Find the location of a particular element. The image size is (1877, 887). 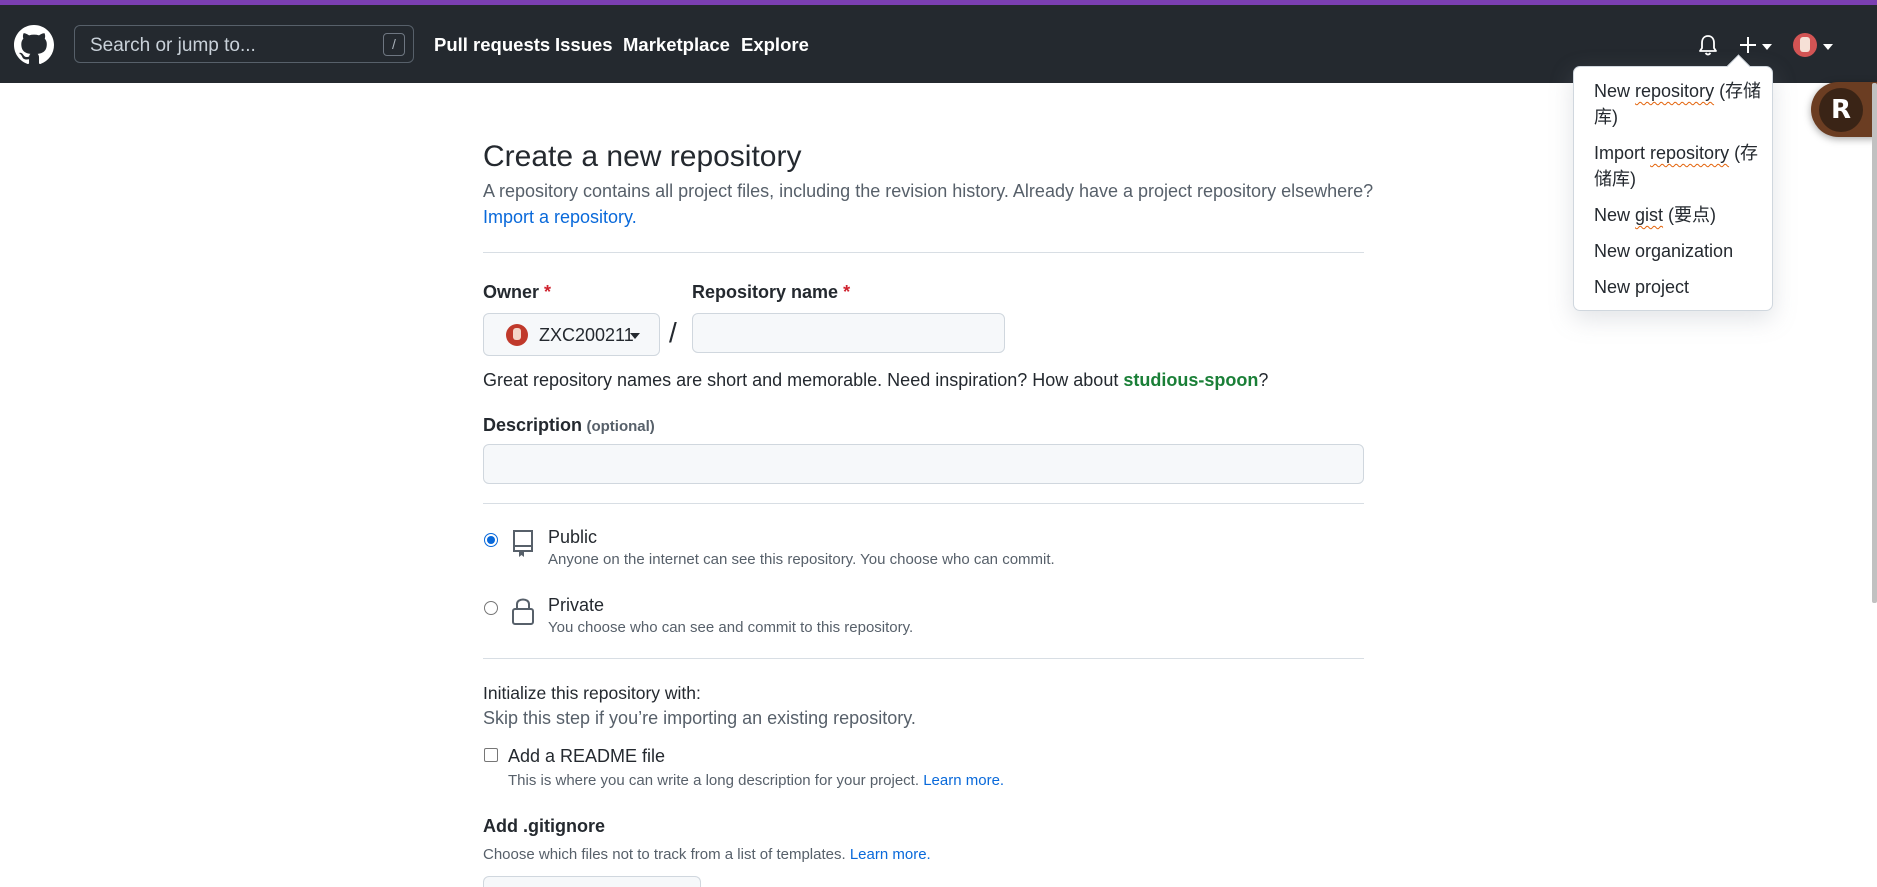

nav-marketplace: Marketplace is located at coordinates (676, 45).